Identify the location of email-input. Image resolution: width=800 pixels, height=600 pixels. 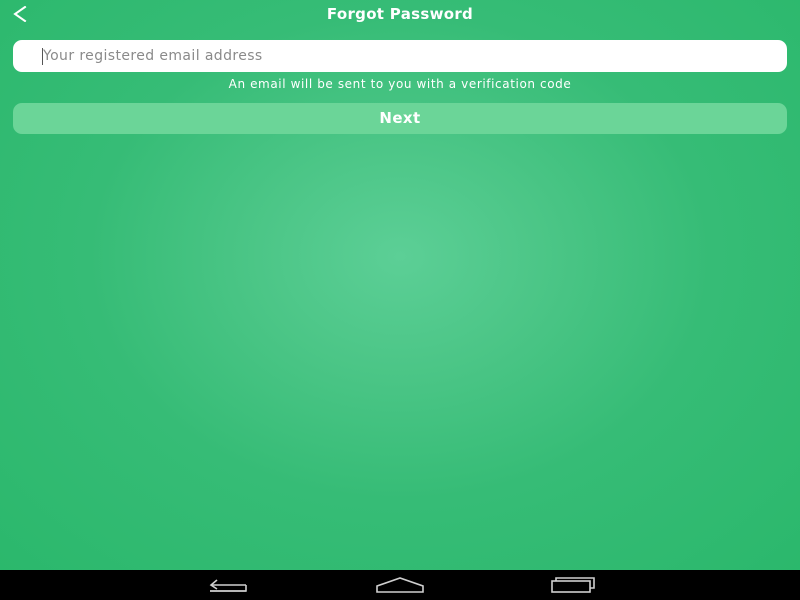
(400, 56).